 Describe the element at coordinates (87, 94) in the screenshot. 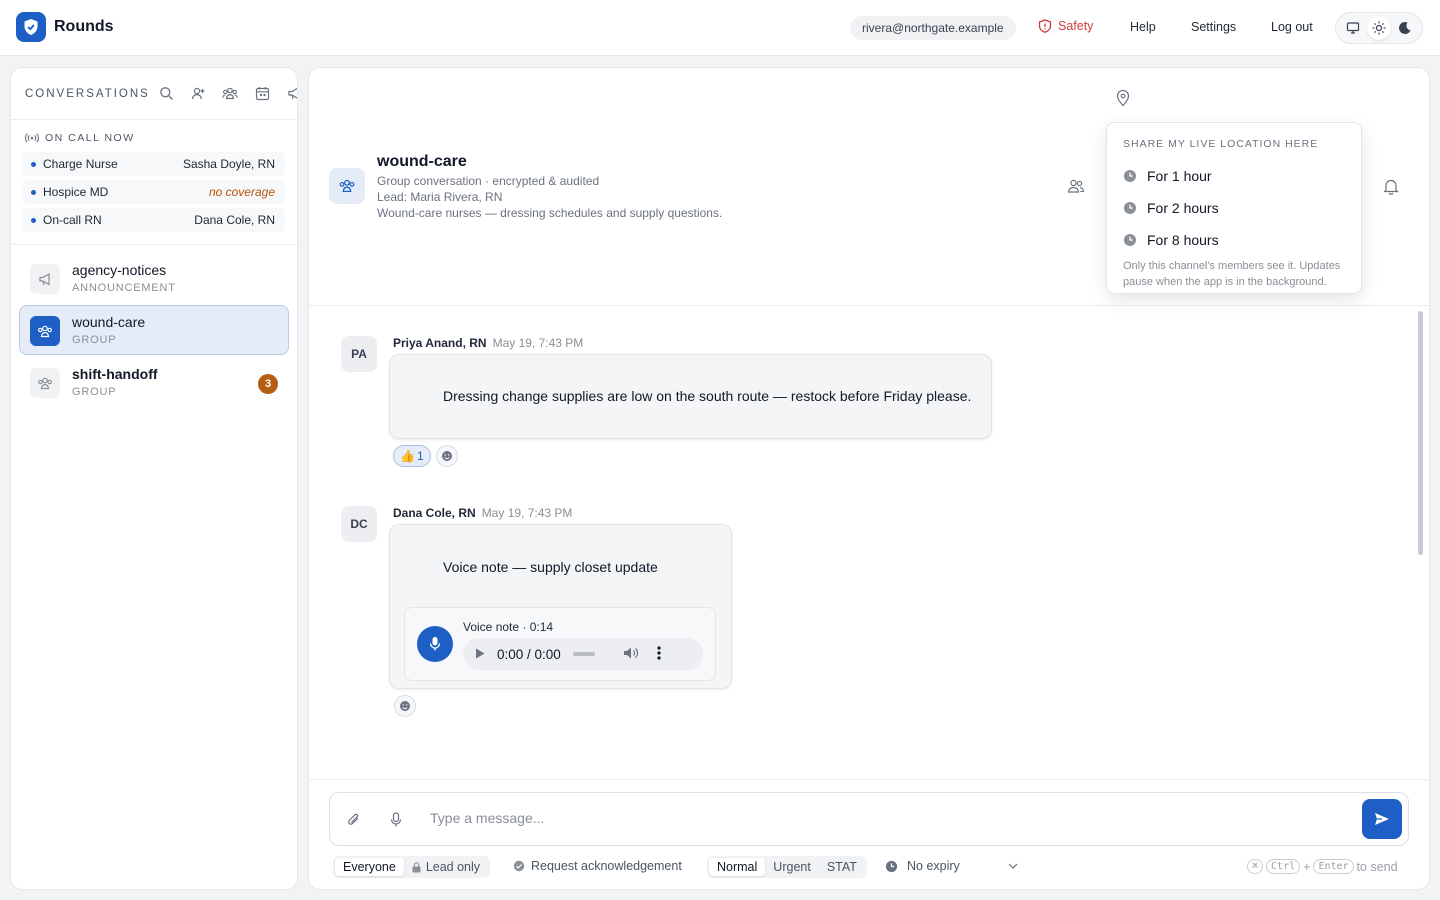

I see `sidebar-title: CONVERSATIONS` at that location.